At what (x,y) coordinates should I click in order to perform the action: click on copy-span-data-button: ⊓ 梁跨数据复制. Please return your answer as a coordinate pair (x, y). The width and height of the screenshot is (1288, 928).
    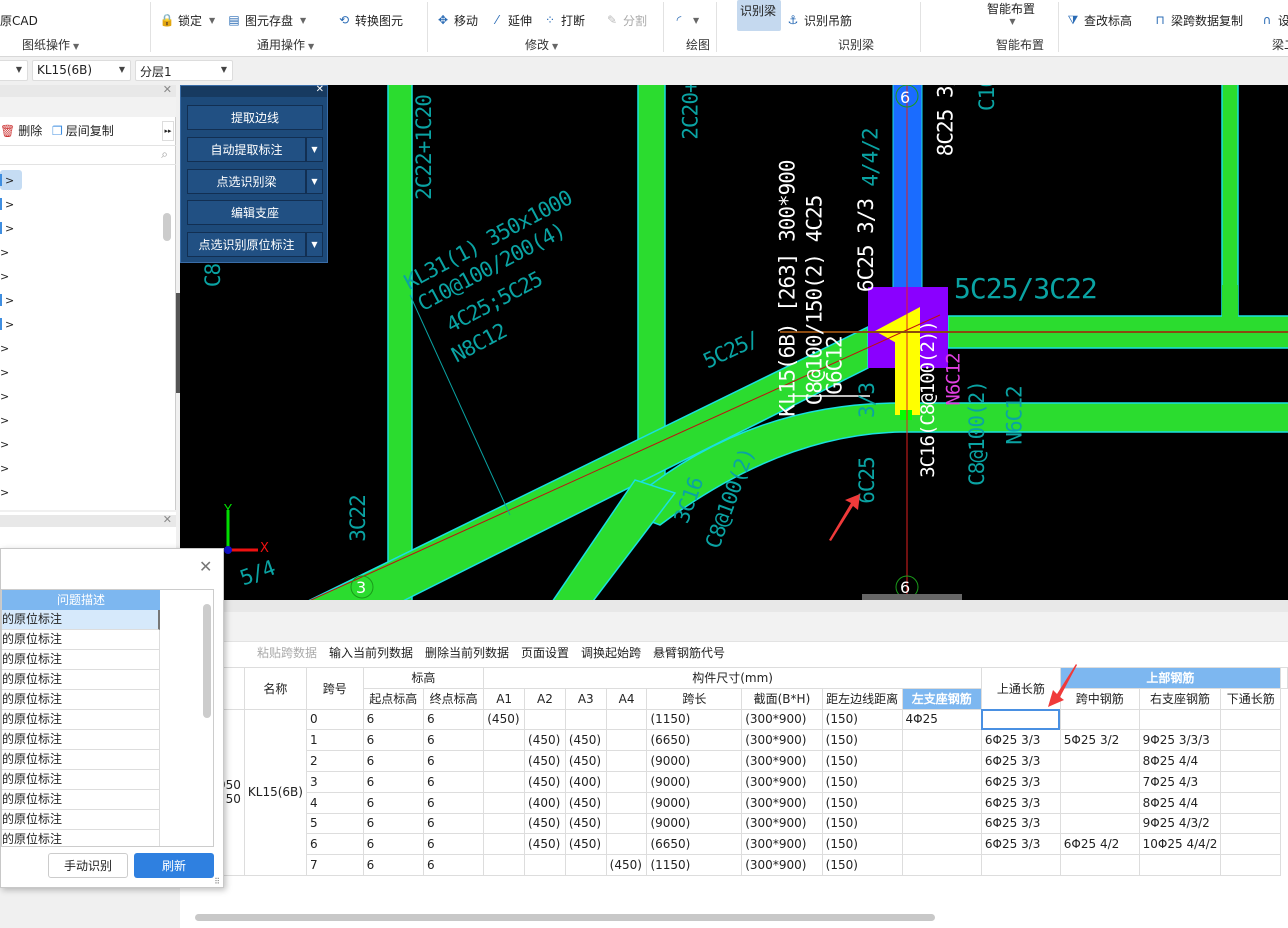
    Looking at the image, I should click on (1198, 20).